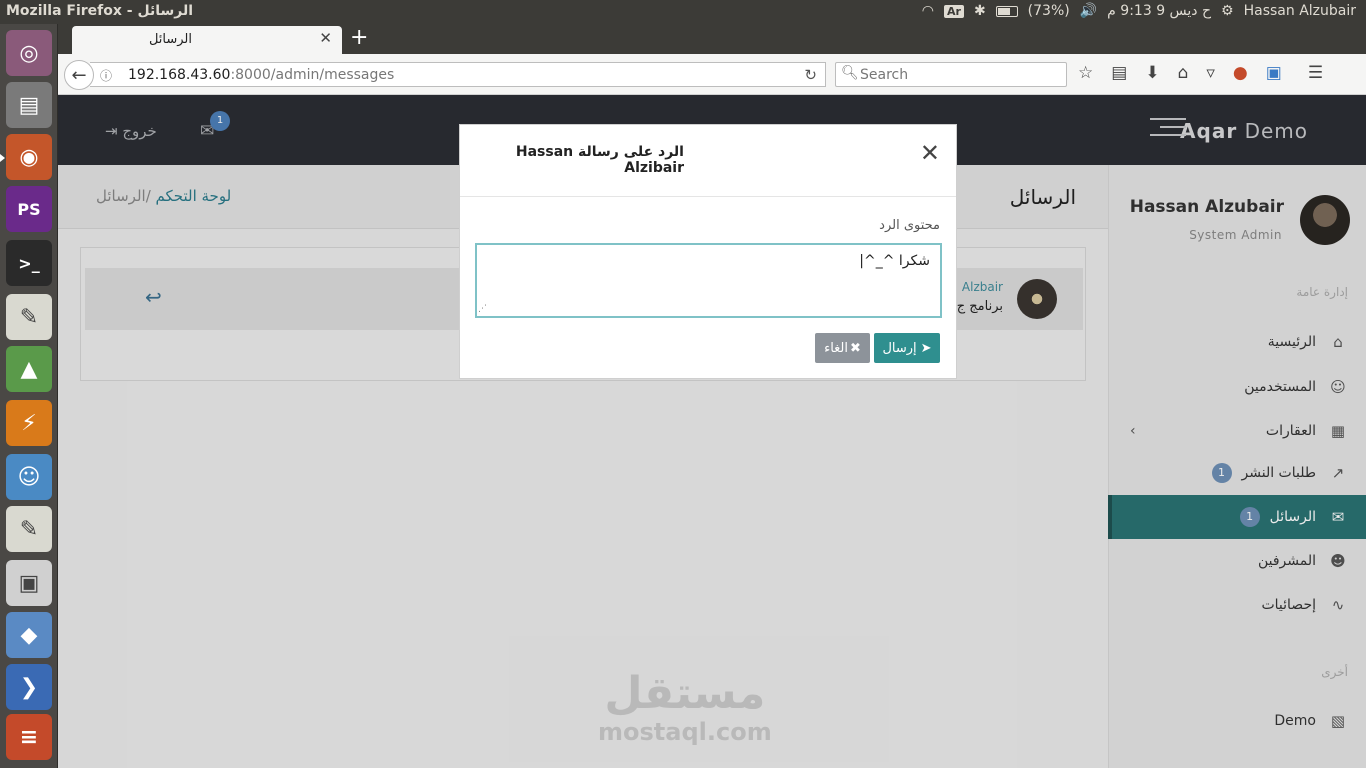 The width and height of the screenshot is (1366, 768). What do you see at coordinates (926, 348) in the screenshot?
I see `paper-plane-icon: ➤` at bounding box center [926, 348].